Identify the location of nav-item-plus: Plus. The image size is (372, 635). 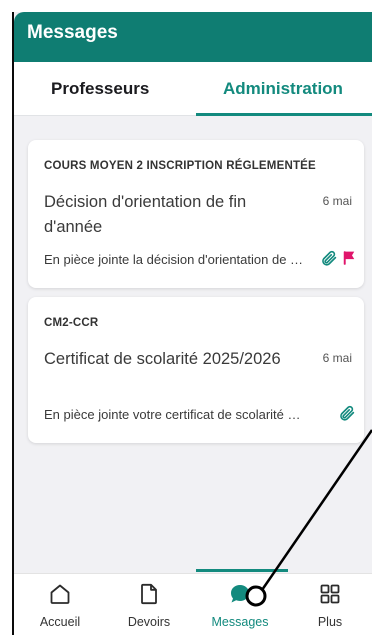
(329, 604).